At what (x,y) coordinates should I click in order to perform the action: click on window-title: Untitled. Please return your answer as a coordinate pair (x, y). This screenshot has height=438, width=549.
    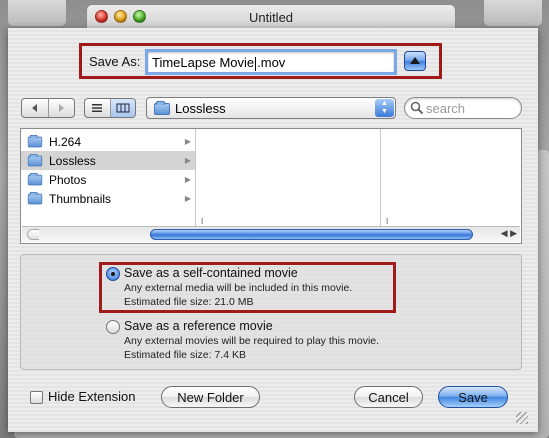
    Looking at the image, I should click on (271, 17).